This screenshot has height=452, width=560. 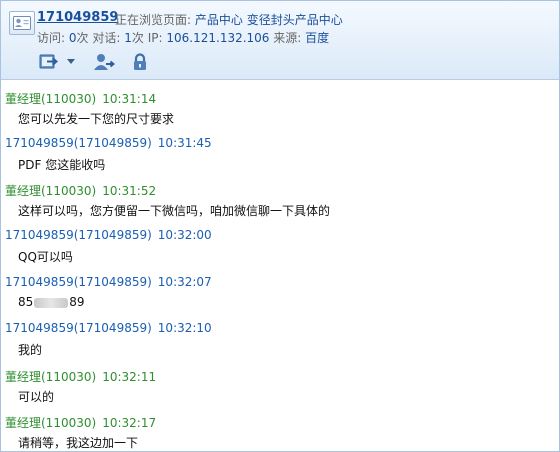 I want to click on message-text: 您可以先发一下您的尺寸要求, so click(x=96, y=119).